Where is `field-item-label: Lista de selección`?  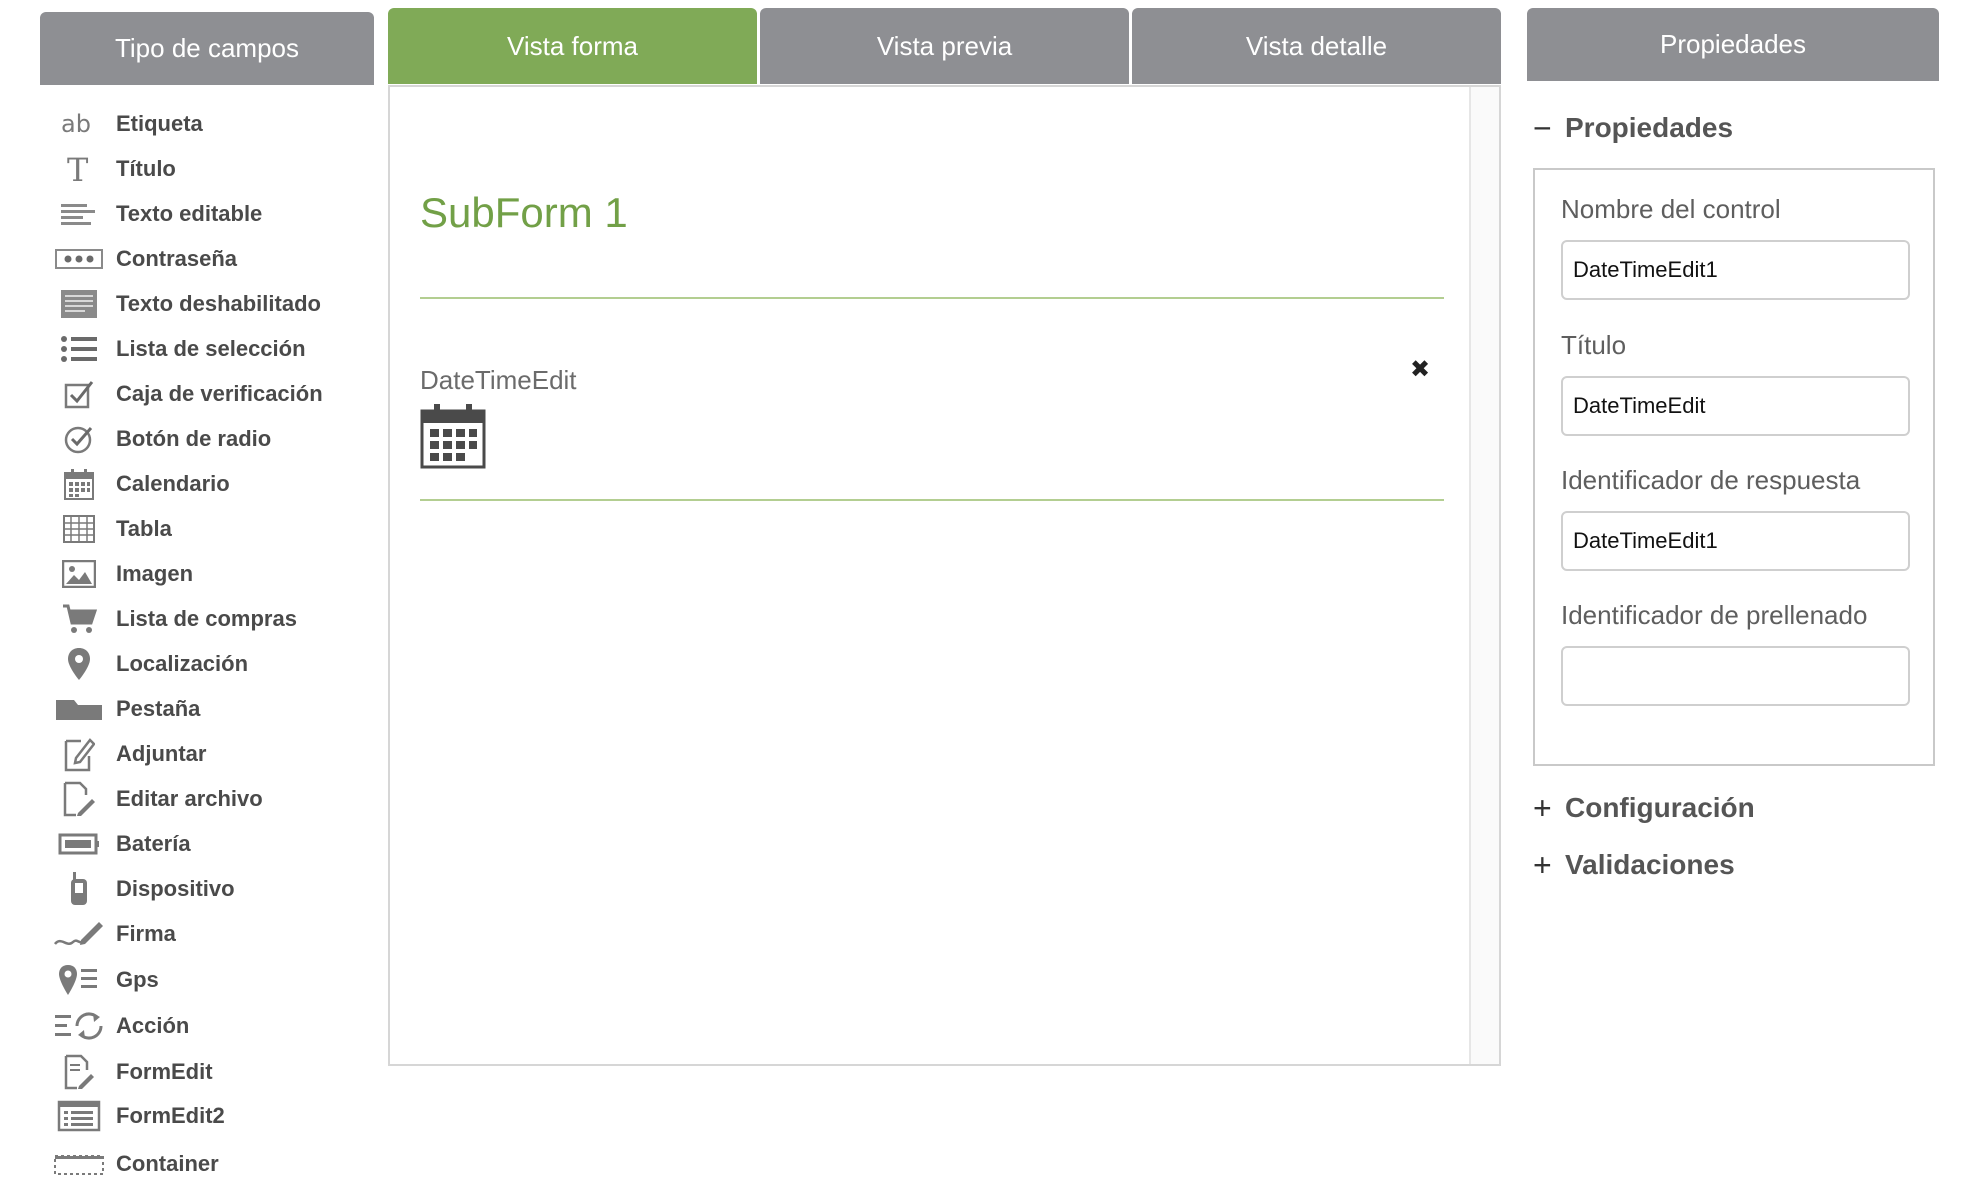 field-item-label: Lista de selección is located at coordinates (211, 348).